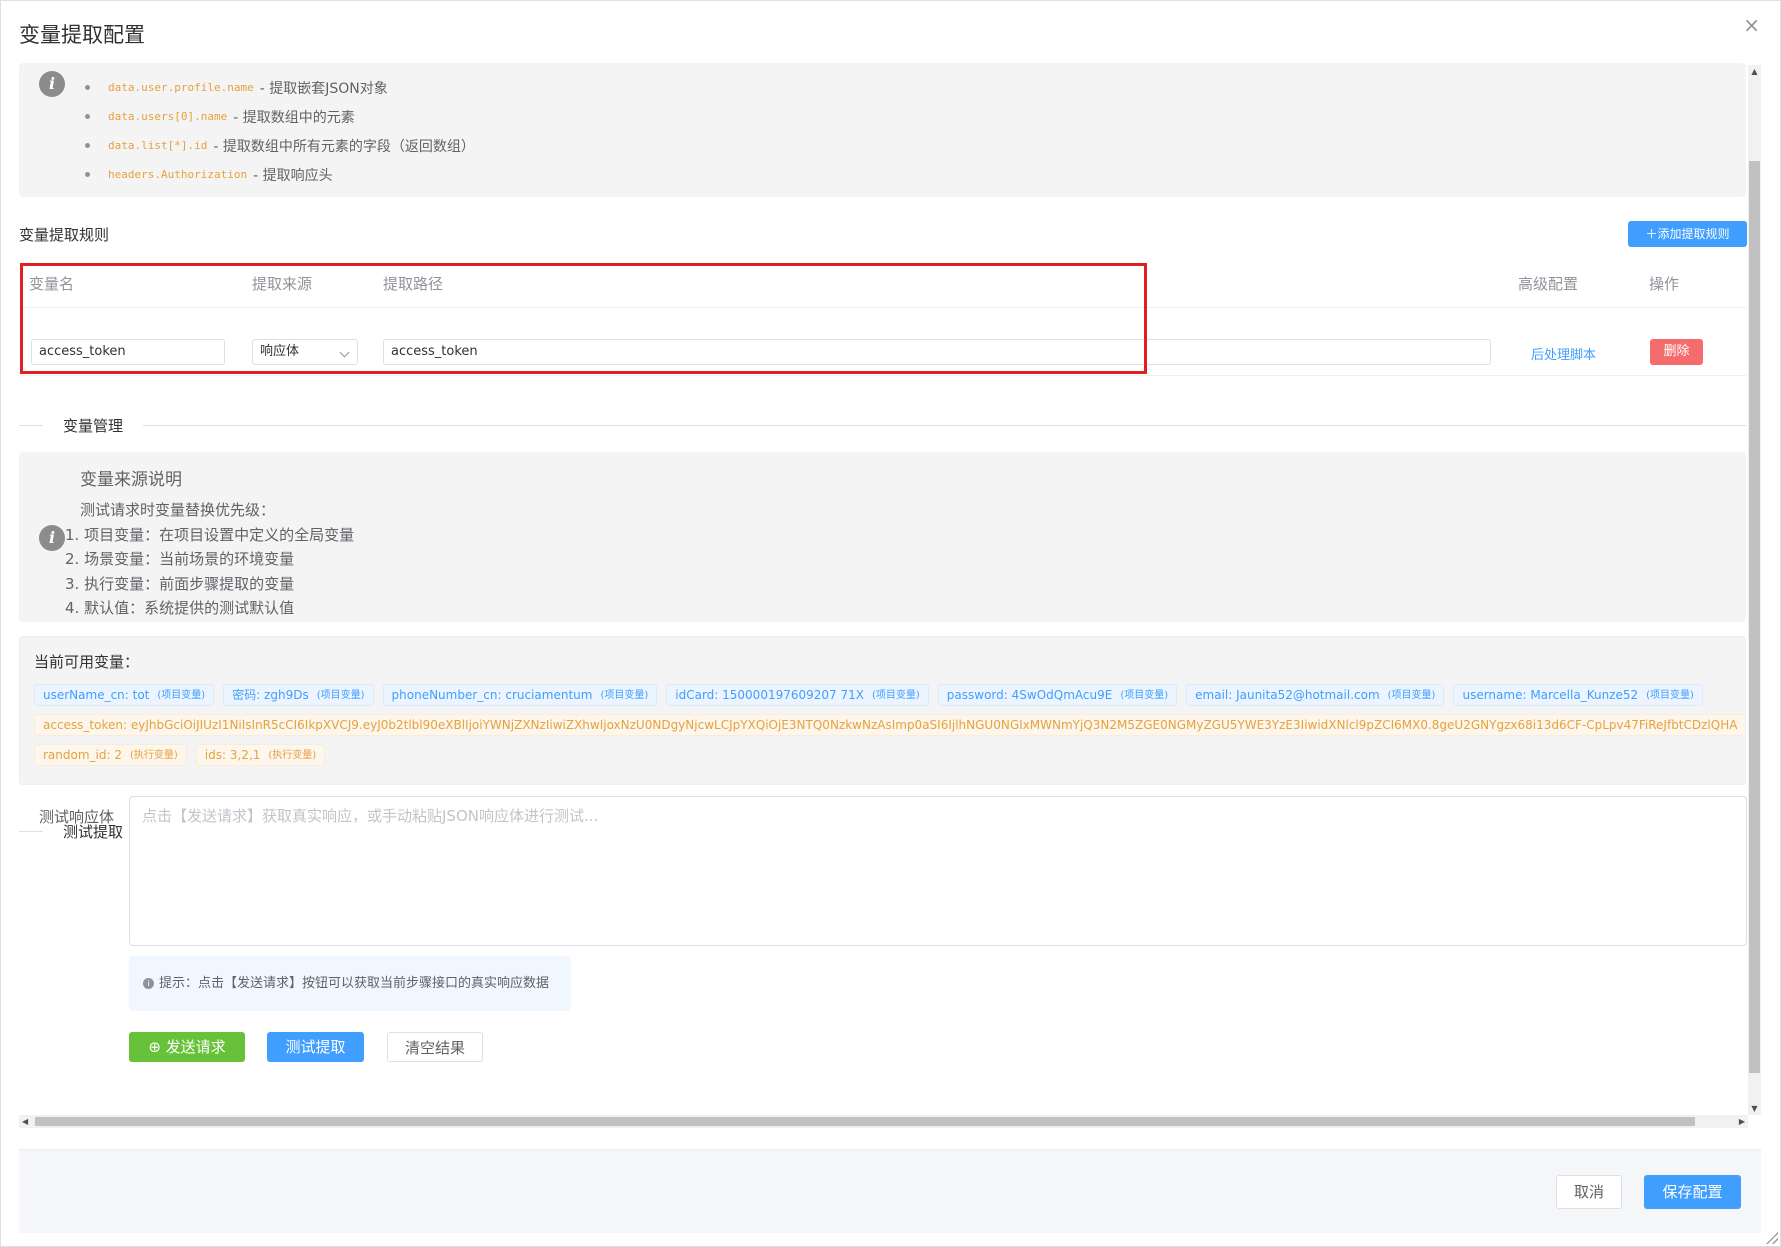 Image resolution: width=1781 pixels, height=1247 pixels. I want to click on add-rule-button: ＋添加提取规则, so click(1687, 234).